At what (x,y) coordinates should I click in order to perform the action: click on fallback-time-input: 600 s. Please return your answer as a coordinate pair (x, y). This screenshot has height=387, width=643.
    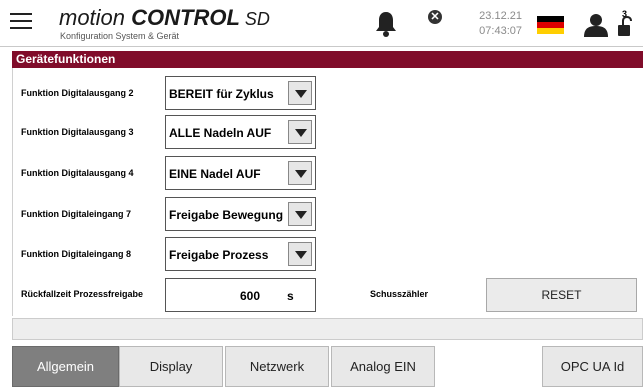
    Looking at the image, I should click on (240, 295).